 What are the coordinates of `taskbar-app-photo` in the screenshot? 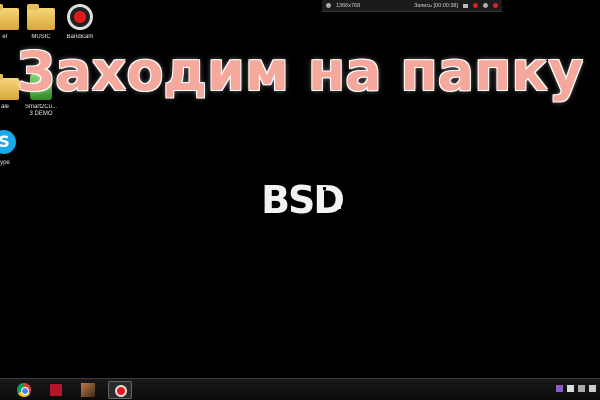 It's located at (88, 390).